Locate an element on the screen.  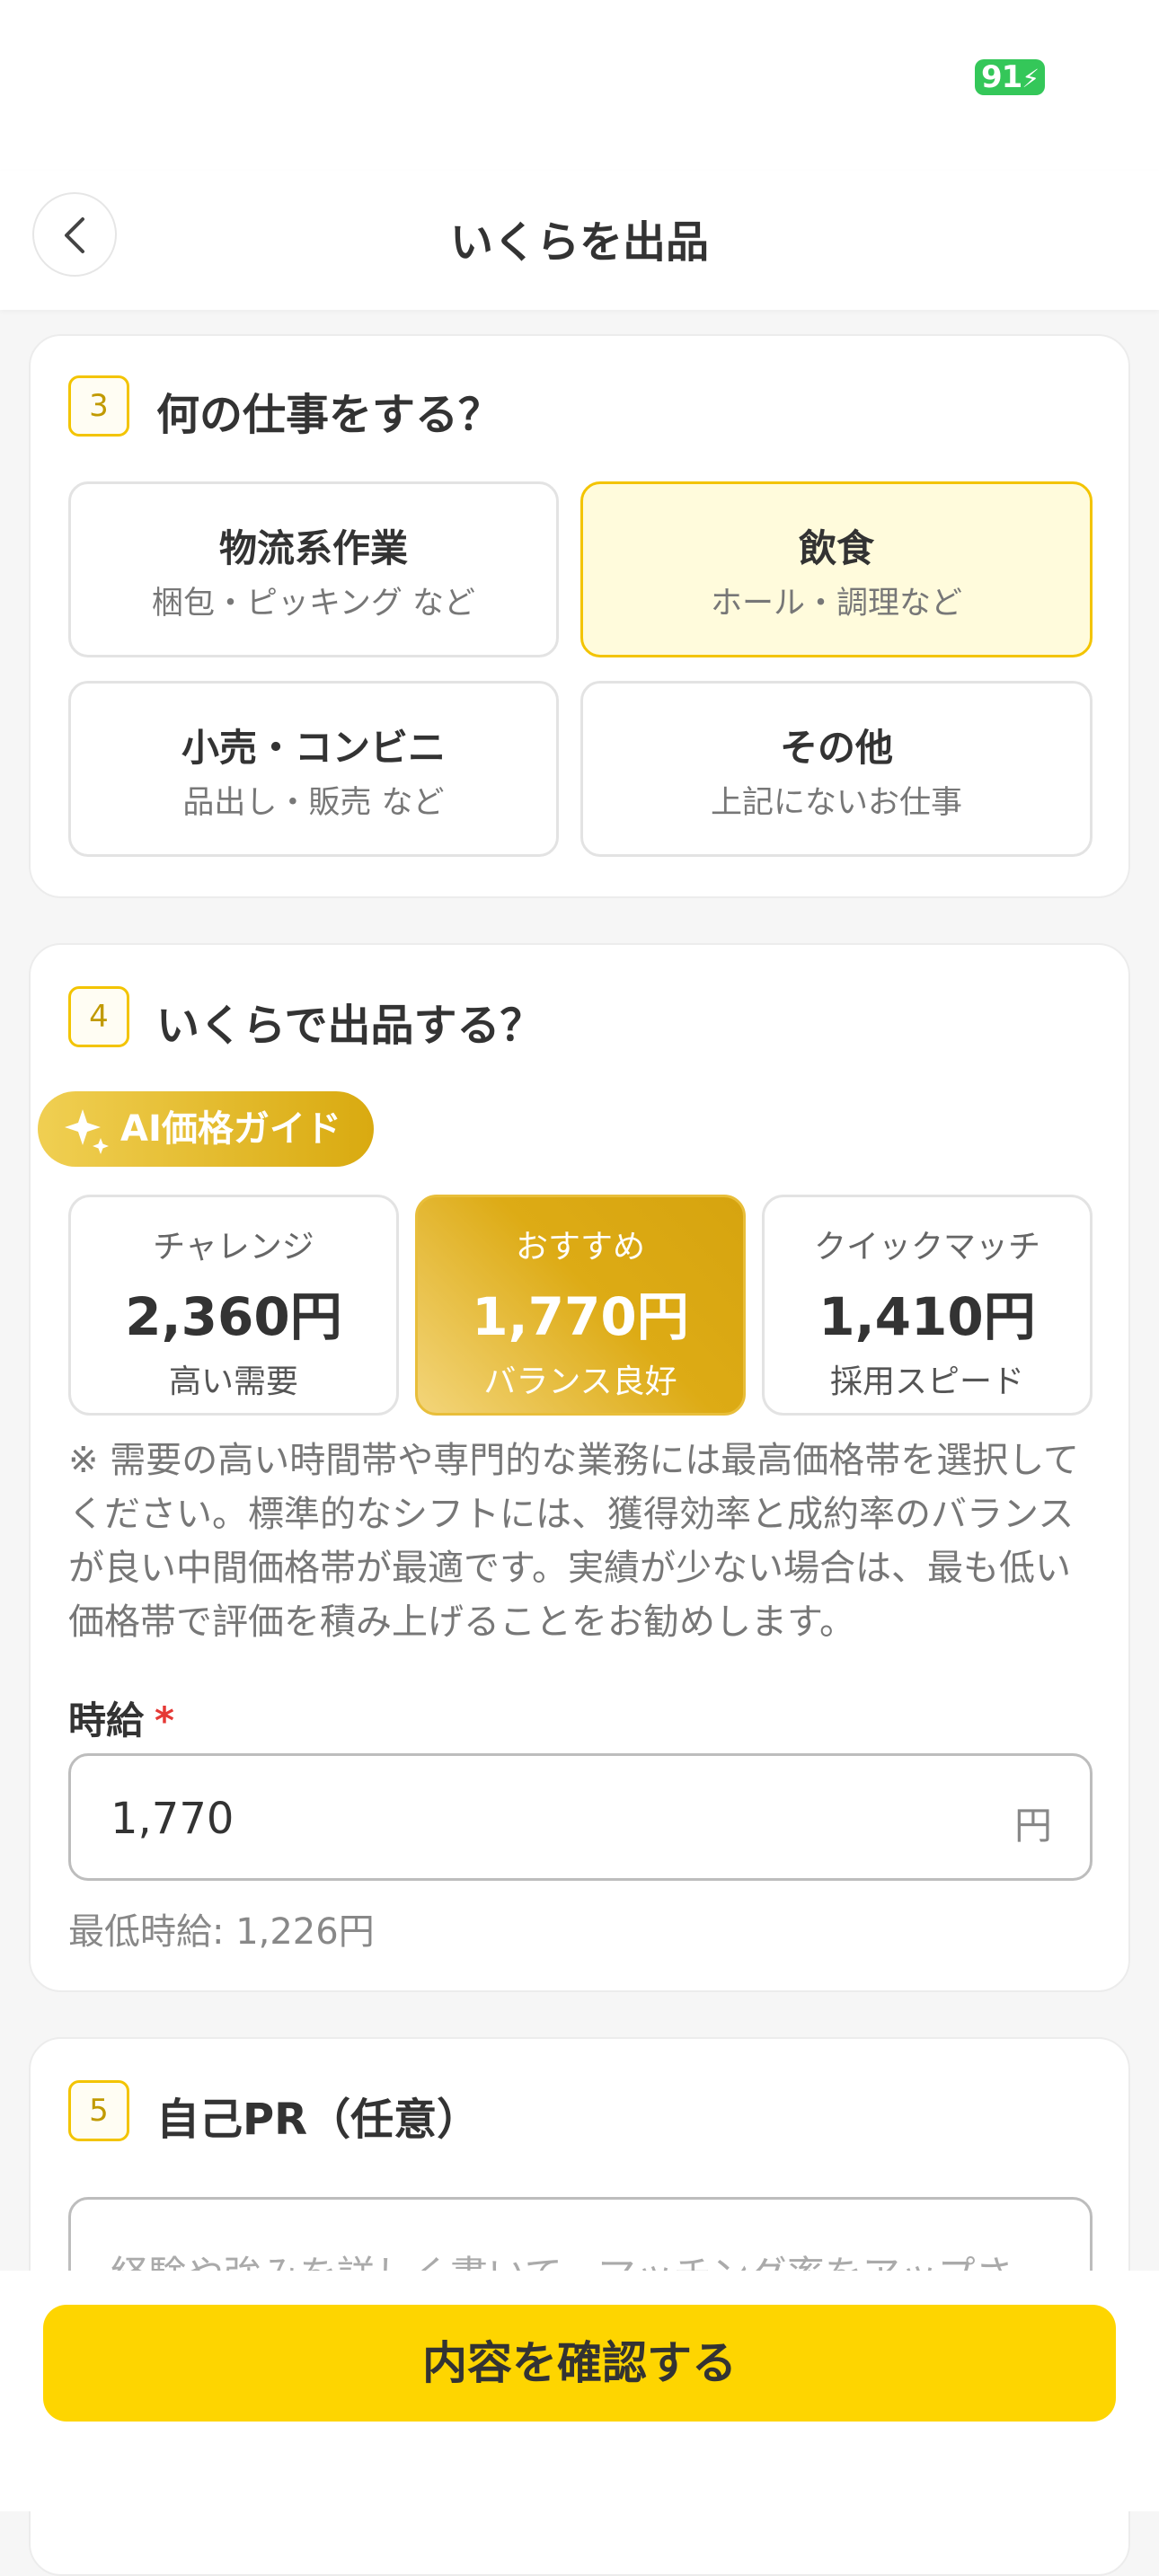
confirm-button: 内容を確認する is located at coordinates (579, 2363).